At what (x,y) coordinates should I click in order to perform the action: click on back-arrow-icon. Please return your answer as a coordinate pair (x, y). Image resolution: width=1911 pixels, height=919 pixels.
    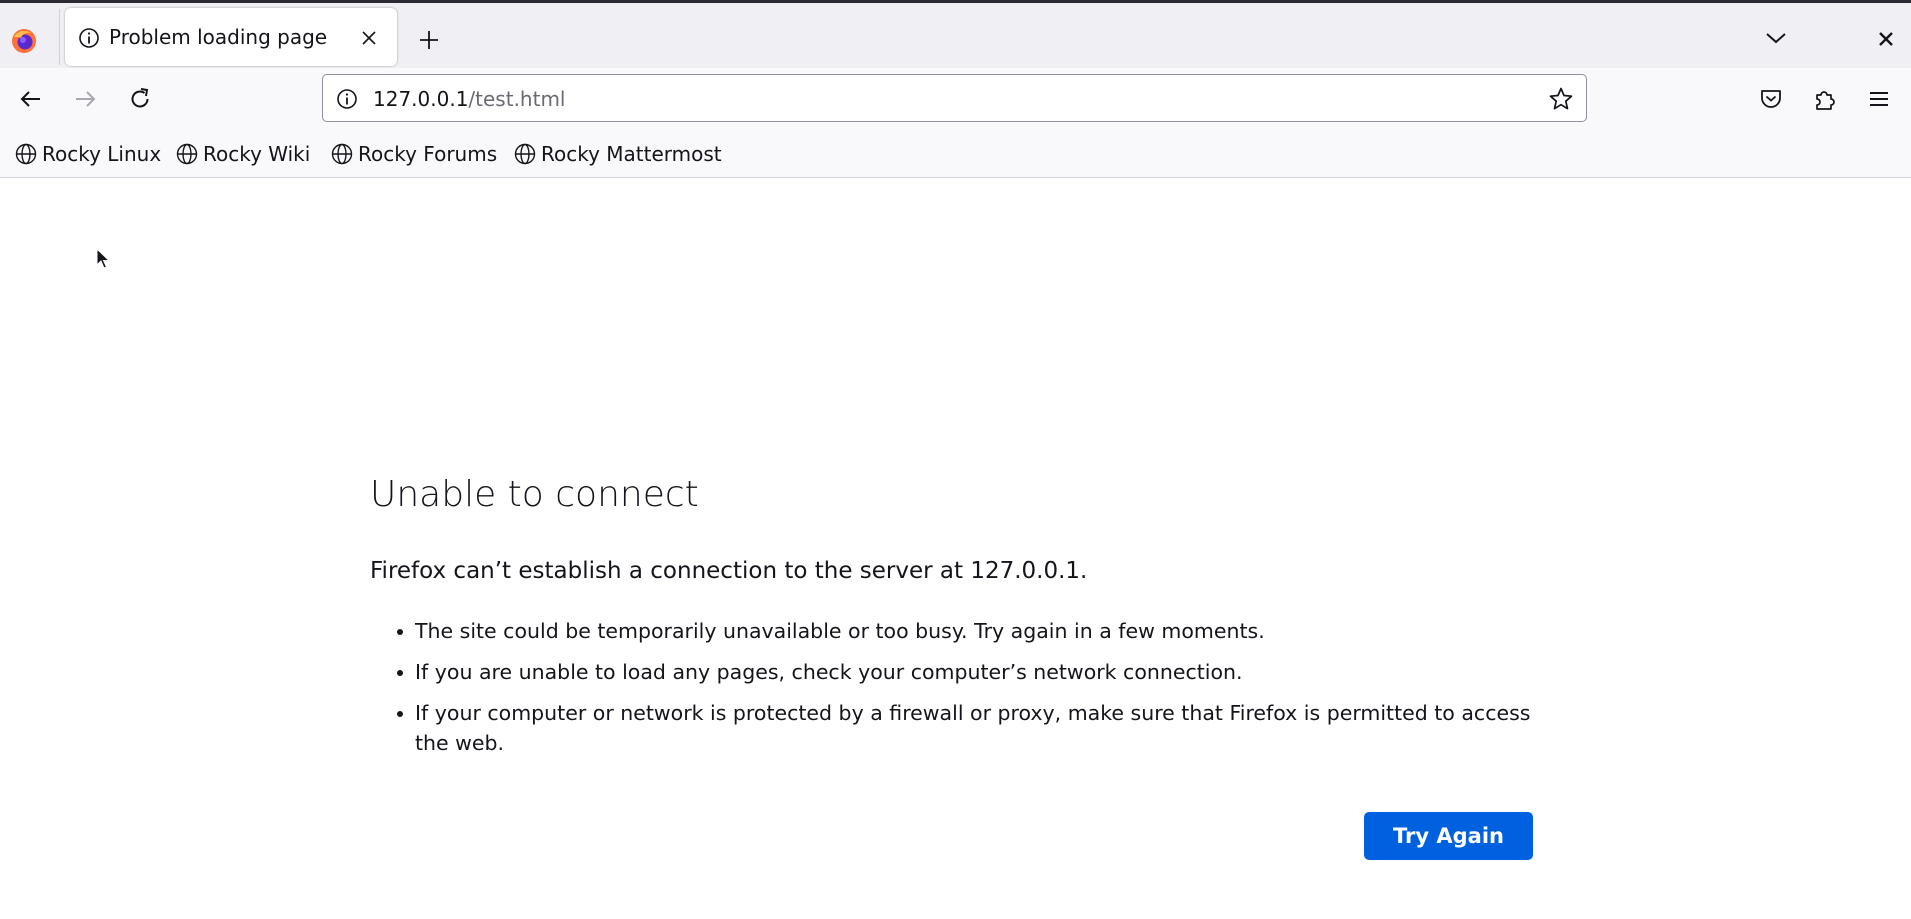
    Looking at the image, I should click on (31, 99).